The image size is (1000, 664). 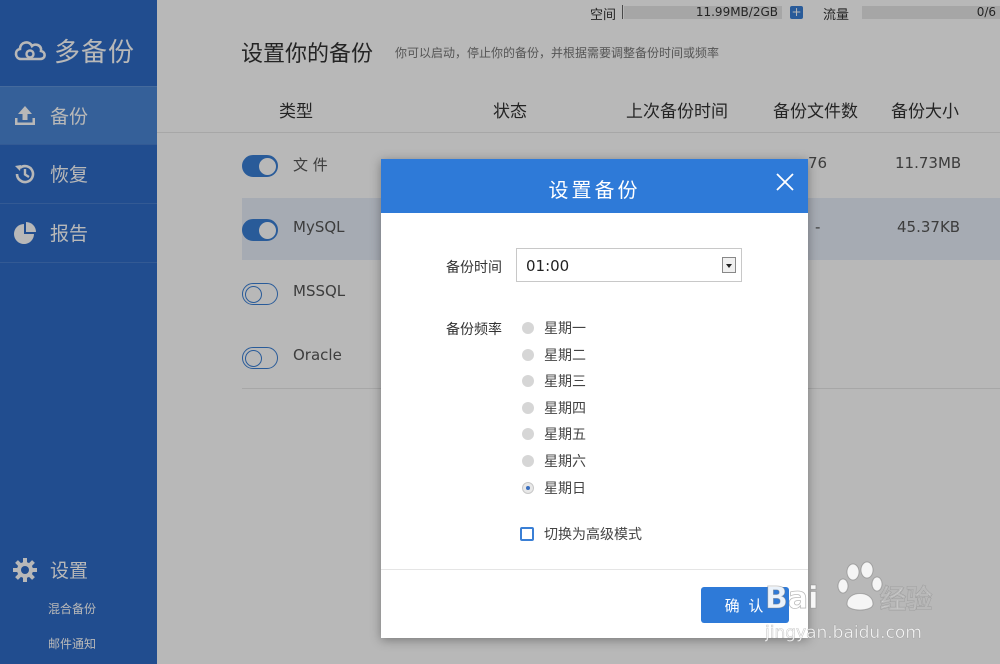 I want to click on backup-time-value: 01:00, so click(x=548, y=266).